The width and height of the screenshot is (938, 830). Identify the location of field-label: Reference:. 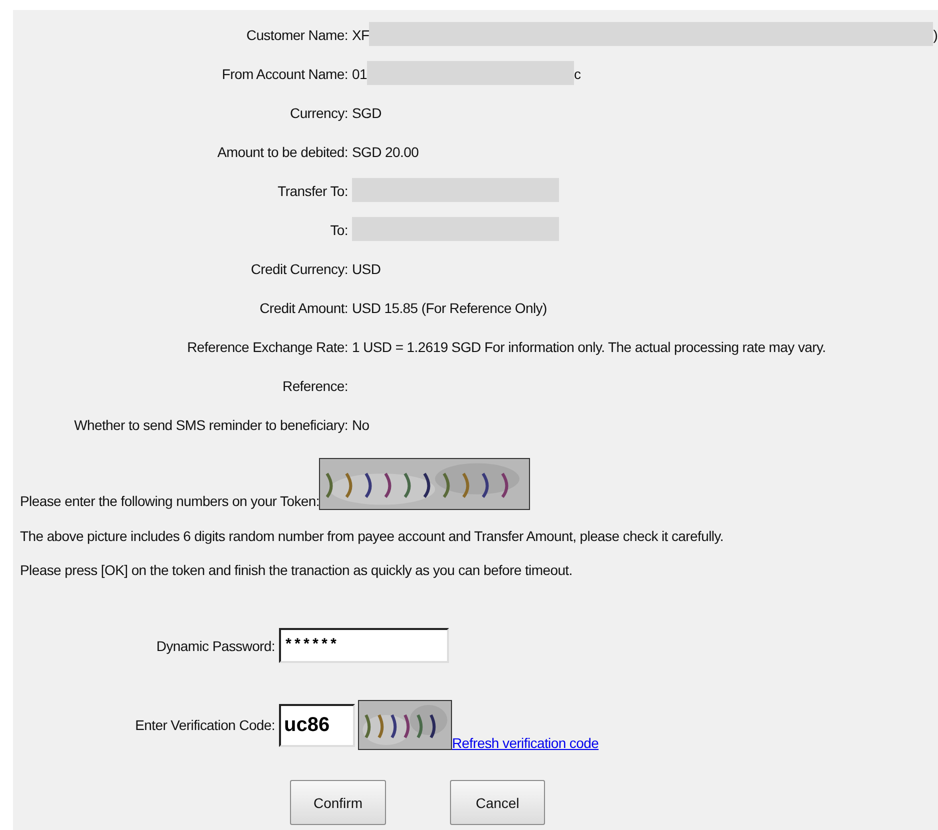
(315, 385).